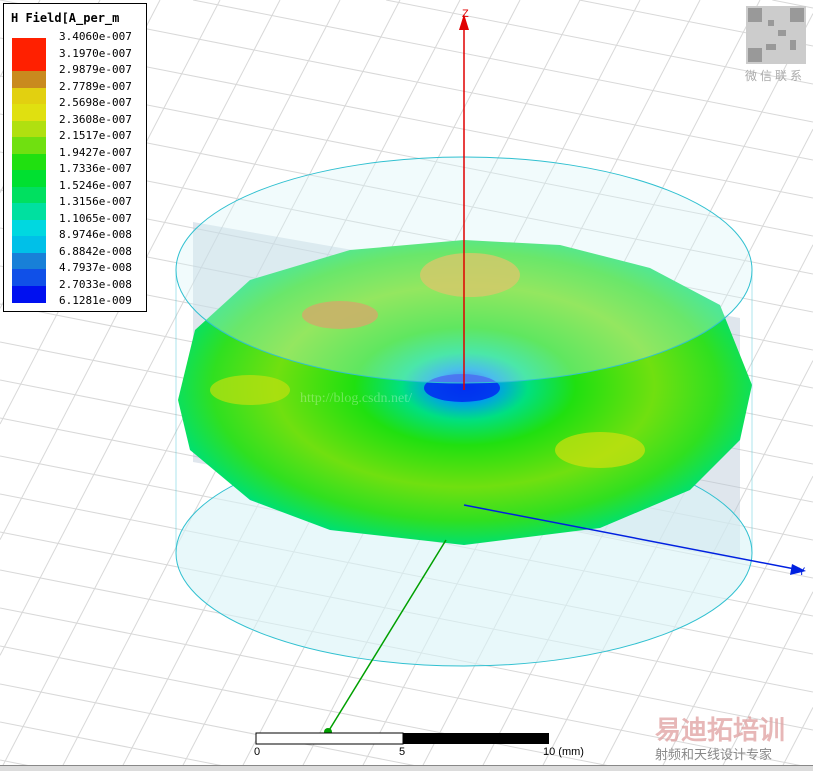  What do you see at coordinates (406, 768) in the screenshot?
I see `status-bar` at bounding box center [406, 768].